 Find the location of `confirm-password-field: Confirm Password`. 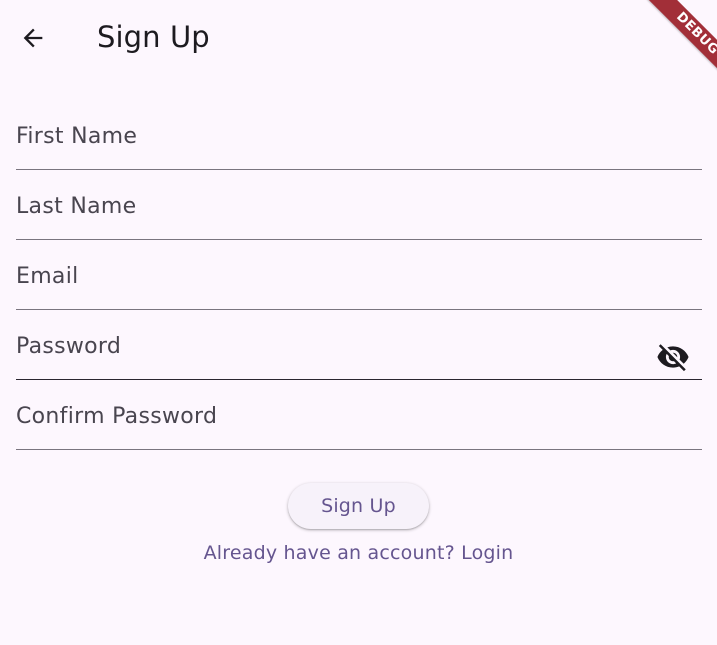

confirm-password-field: Confirm Password is located at coordinates (359, 415).